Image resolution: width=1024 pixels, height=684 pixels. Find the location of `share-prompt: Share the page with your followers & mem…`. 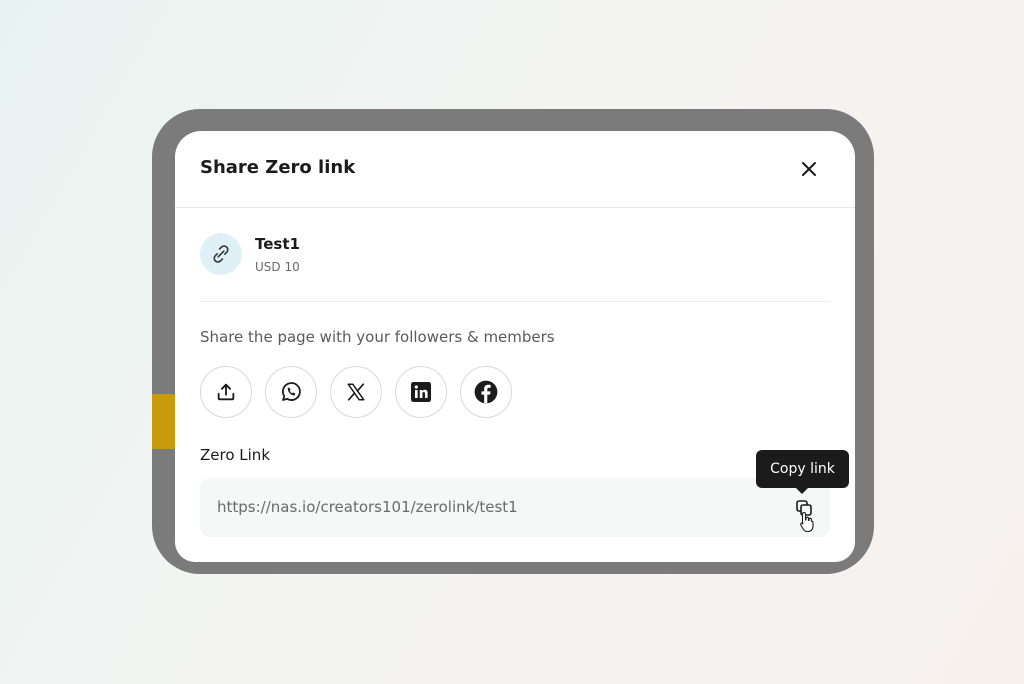

share-prompt: Share the page with your followers & mem… is located at coordinates (377, 337).